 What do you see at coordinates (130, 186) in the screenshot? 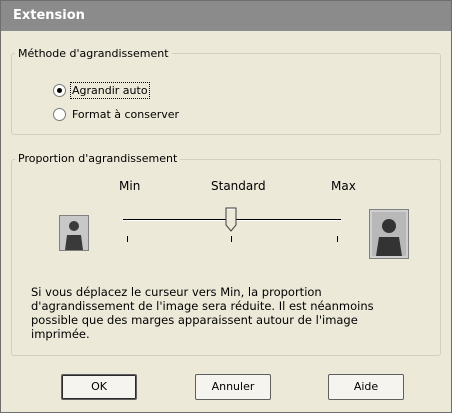
I see `scale-label-min: Min` at bounding box center [130, 186].